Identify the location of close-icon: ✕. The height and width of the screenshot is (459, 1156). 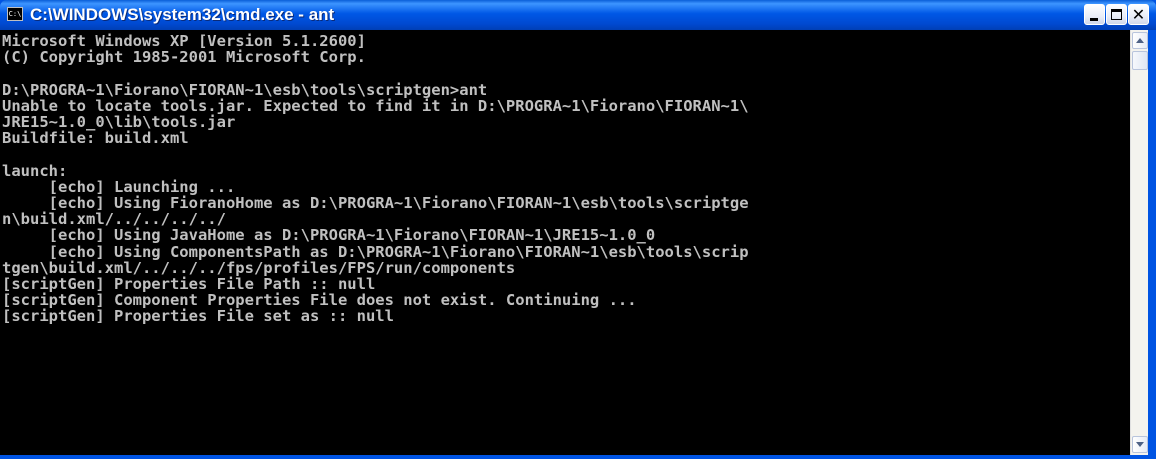
(1138, 14).